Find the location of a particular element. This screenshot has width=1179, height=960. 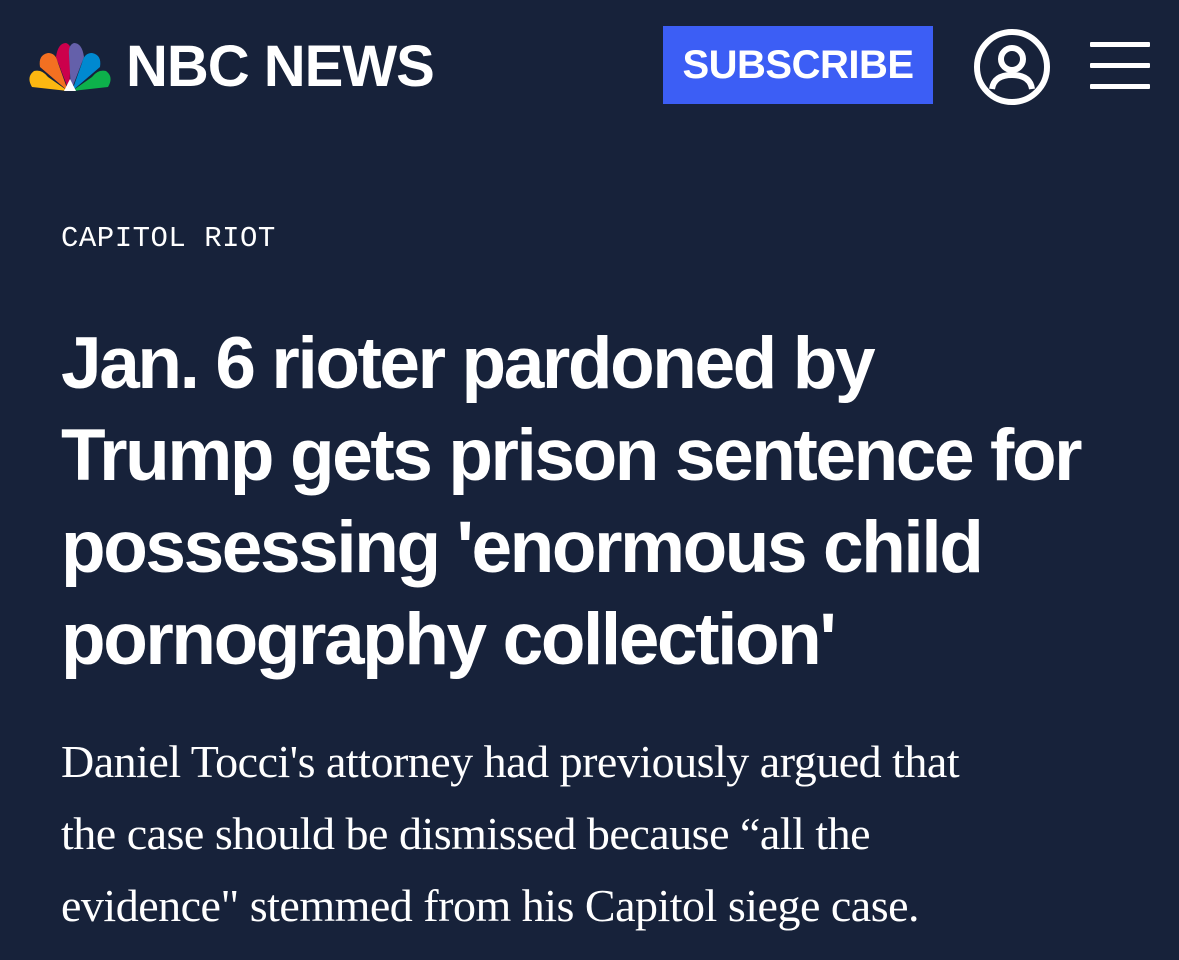

section-kicker-link: CAPITOL RIOT is located at coordinates (168, 238).